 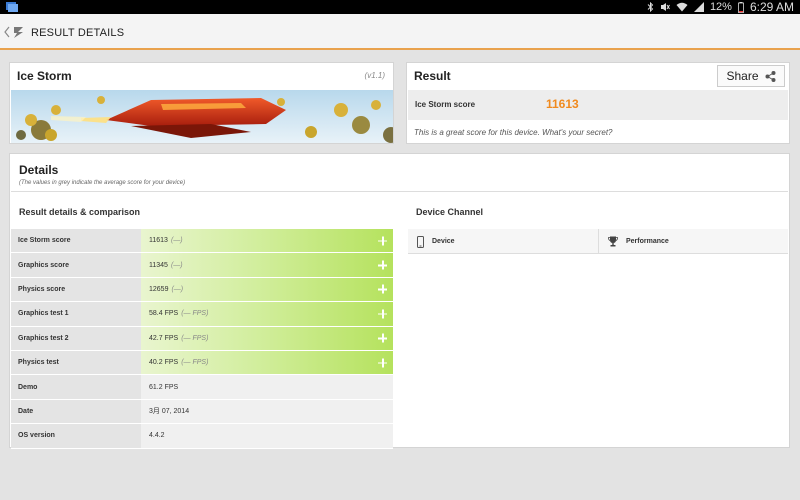 What do you see at coordinates (613, 241) in the screenshot?
I see `trophy-icon` at bounding box center [613, 241].